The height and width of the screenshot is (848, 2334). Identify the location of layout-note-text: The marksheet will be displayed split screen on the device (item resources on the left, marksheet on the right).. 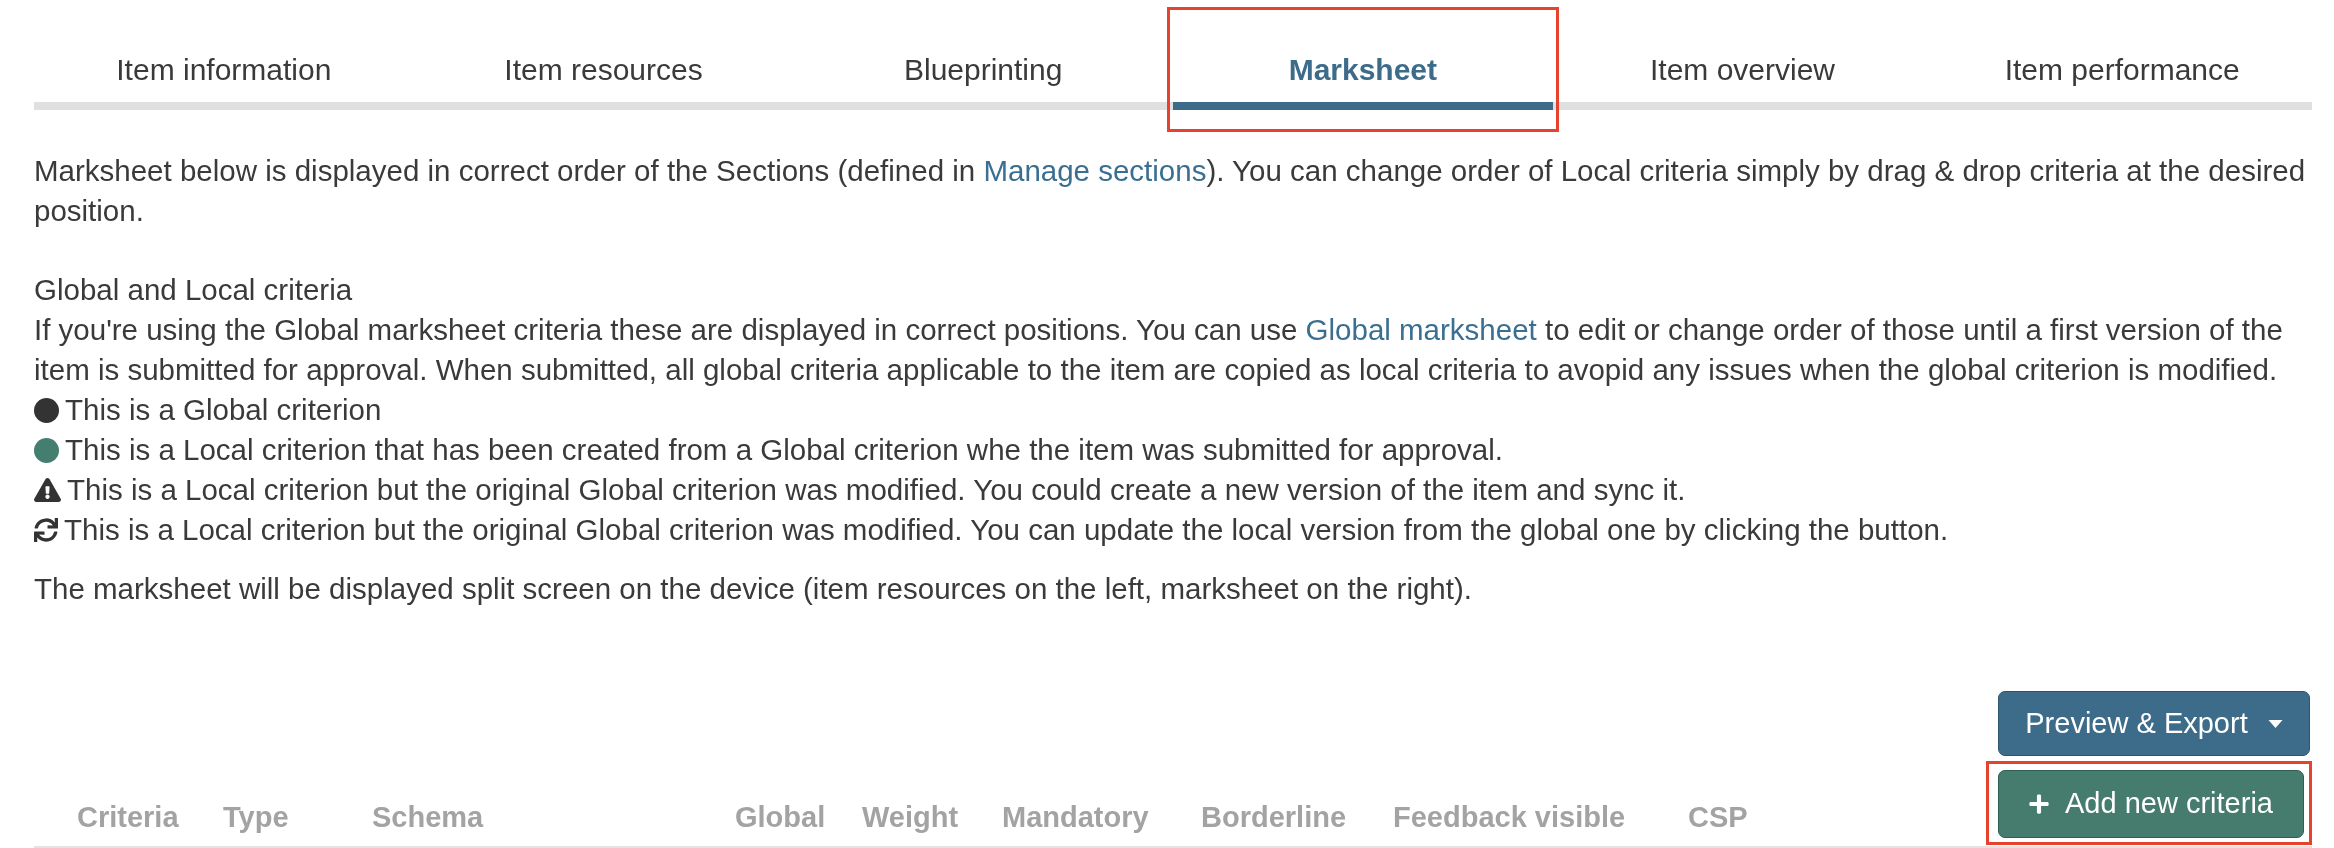
(753, 589).